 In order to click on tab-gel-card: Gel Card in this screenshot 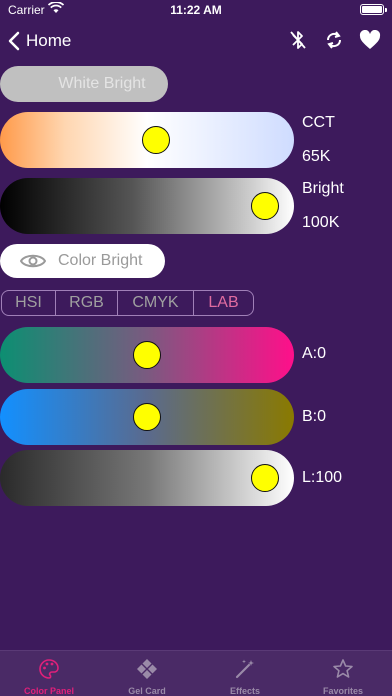, I will do `click(147, 673)`.